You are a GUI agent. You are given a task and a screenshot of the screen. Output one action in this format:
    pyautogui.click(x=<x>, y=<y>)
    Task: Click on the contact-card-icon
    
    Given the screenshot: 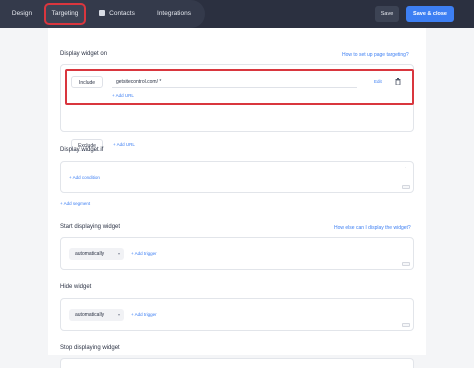 What is the action you would take?
    pyautogui.click(x=102, y=13)
    